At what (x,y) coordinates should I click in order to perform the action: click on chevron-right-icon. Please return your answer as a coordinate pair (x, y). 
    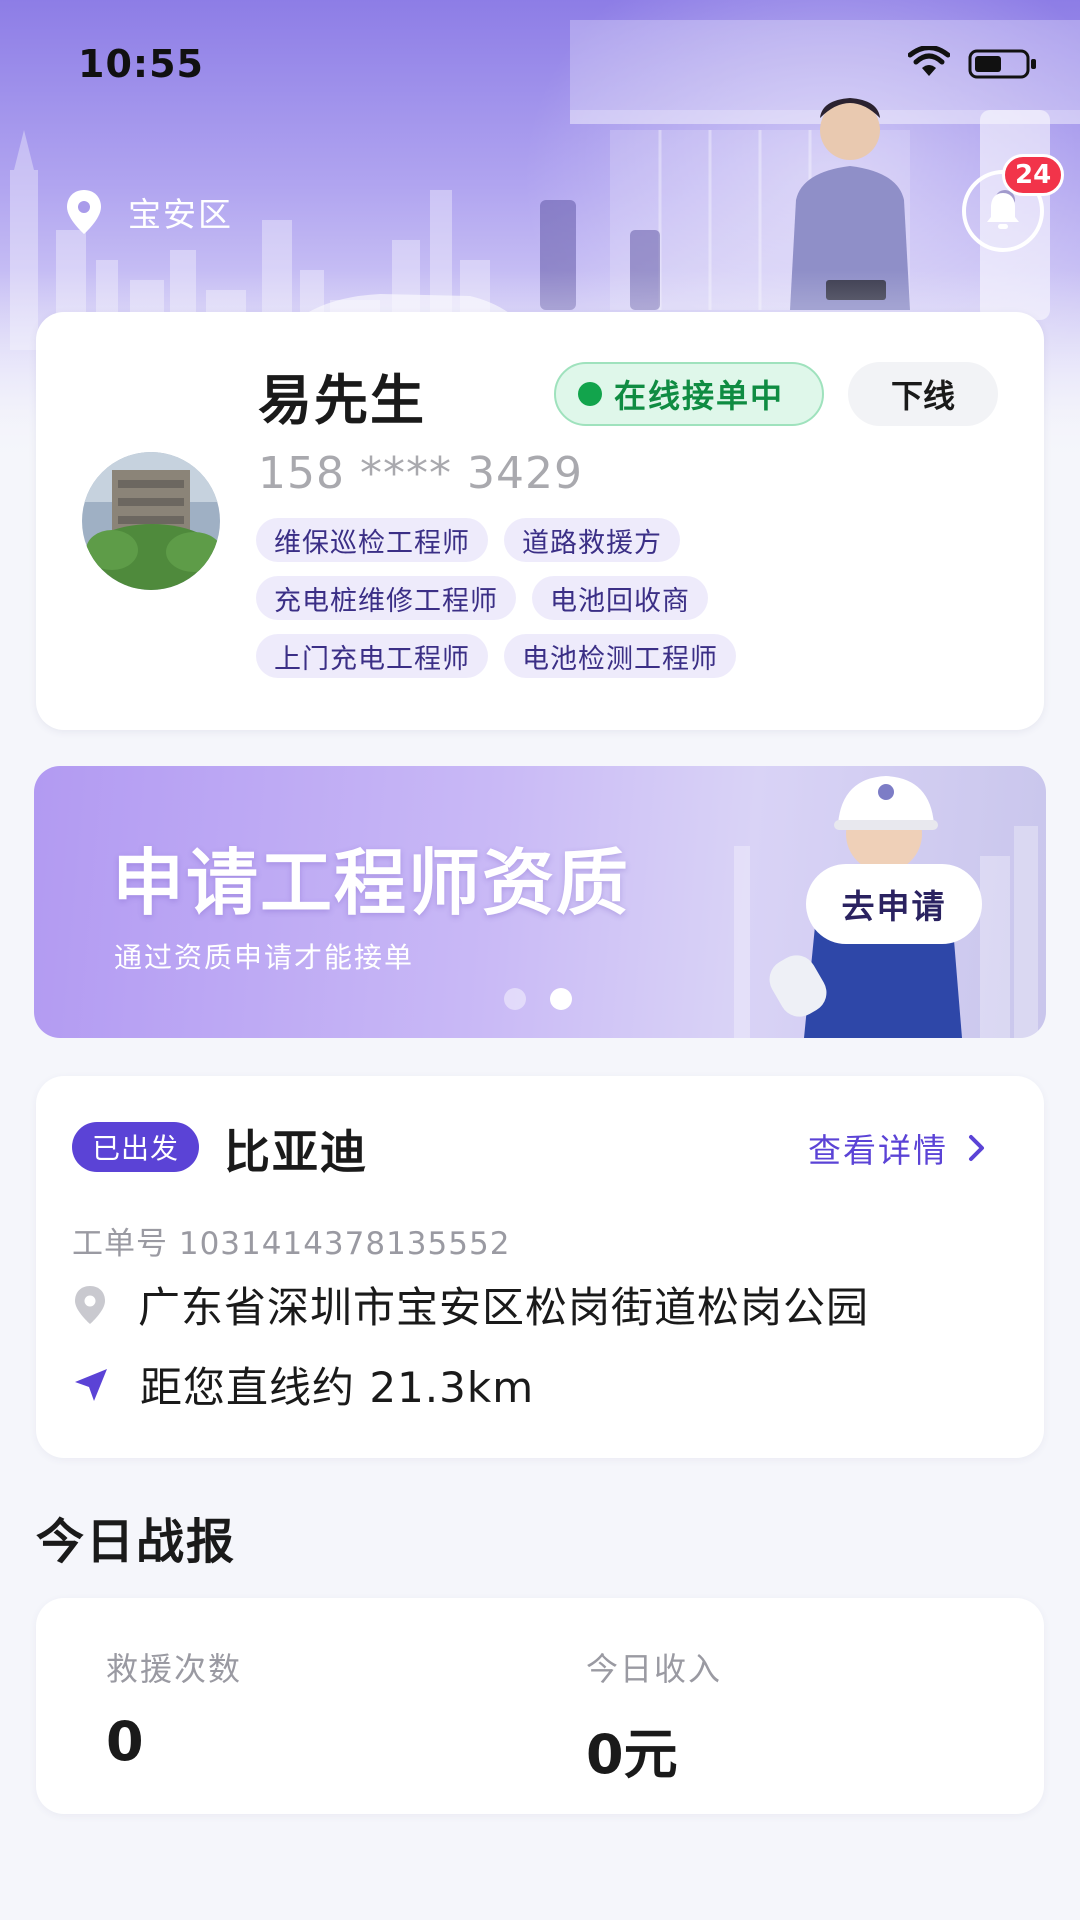
    Looking at the image, I should click on (976, 1148).